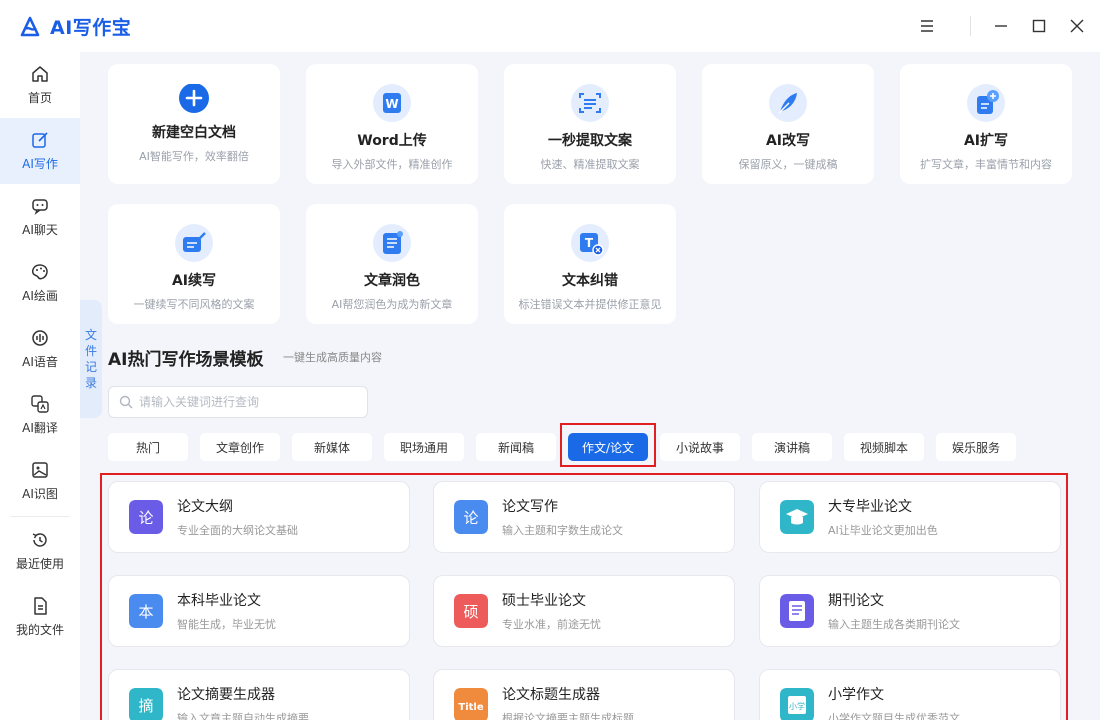 This screenshot has height=720, width=1100. Describe the element at coordinates (986, 103) in the screenshot. I see `expand-doc-icon` at that location.